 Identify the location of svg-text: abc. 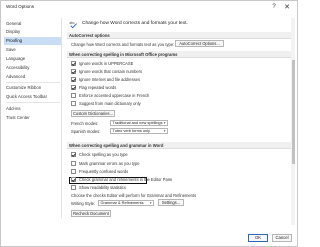
(72, 23).